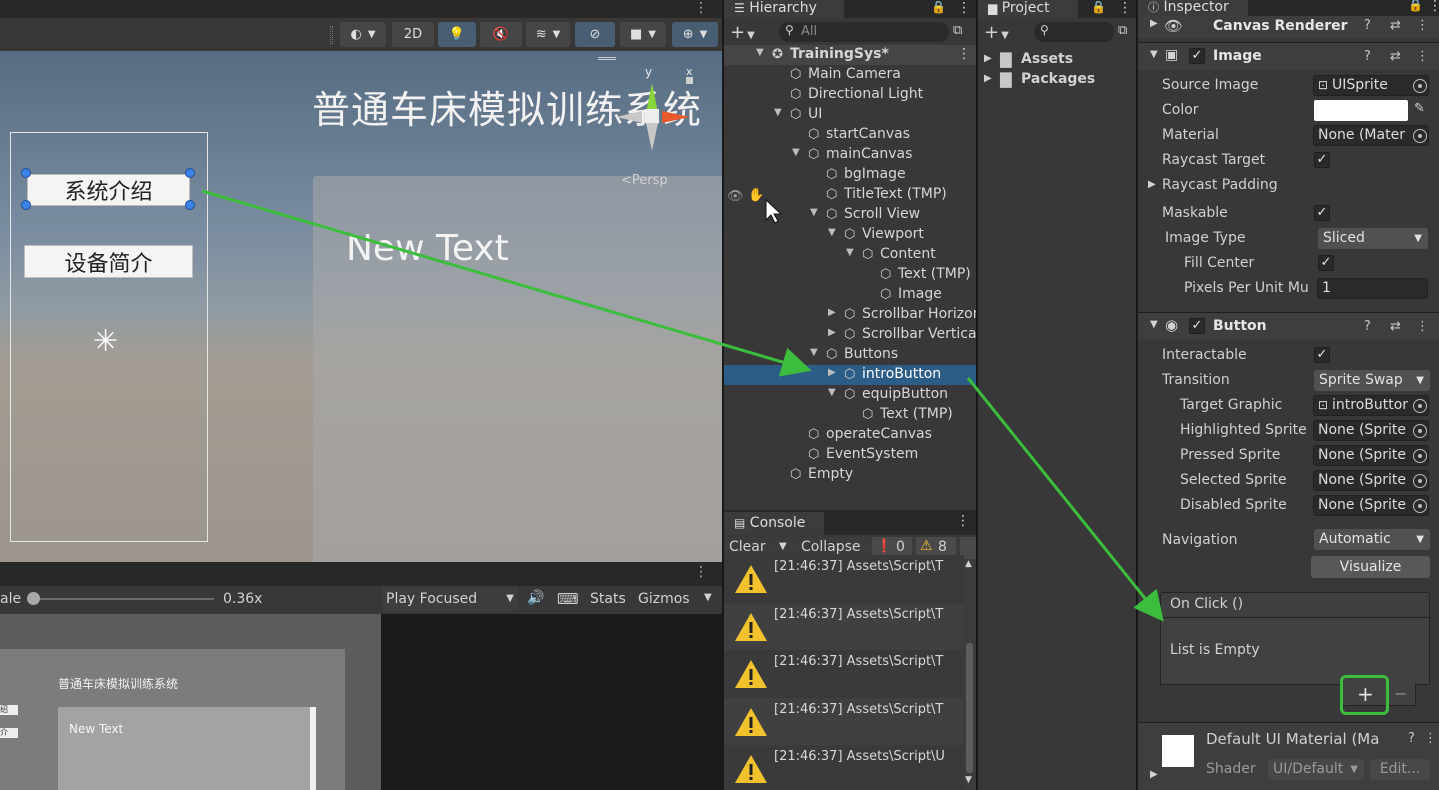 Image resolution: width=1439 pixels, height=790 pixels. What do you see at coordinates (1371, 480) in the screenshot?
I see `selected-sprite-field: None (Sprite` at bounding box center [1371, 480].